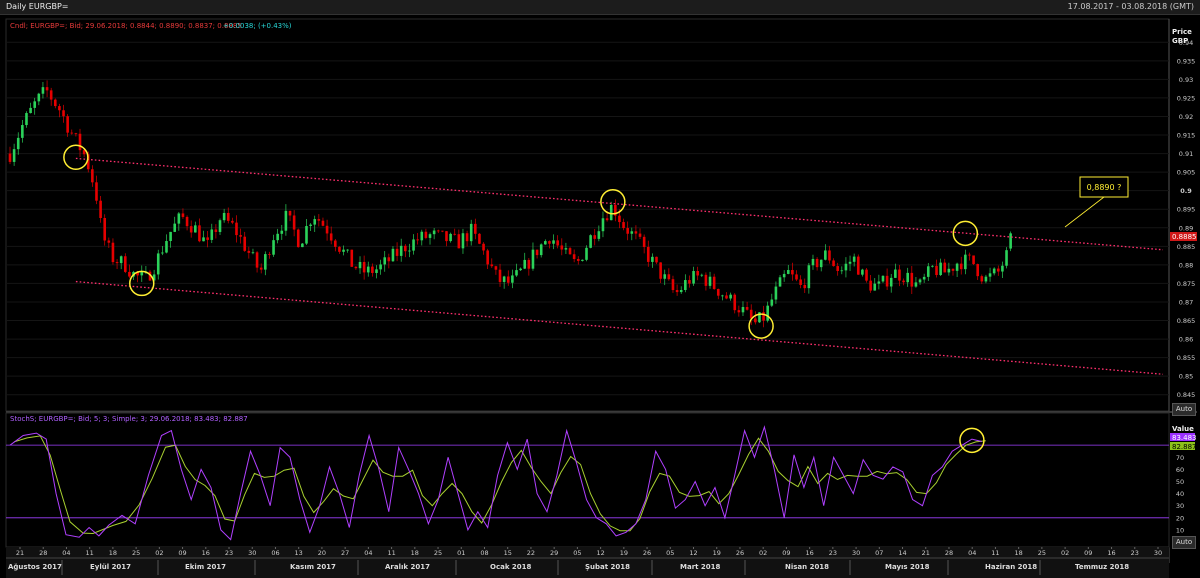 The width and height of the screenshot is (1200, 578). What do you see at coordinates (1180, 518) in the screenshot?
I see `stoch-tick-label: 20` at bounding box center [1180, 518].